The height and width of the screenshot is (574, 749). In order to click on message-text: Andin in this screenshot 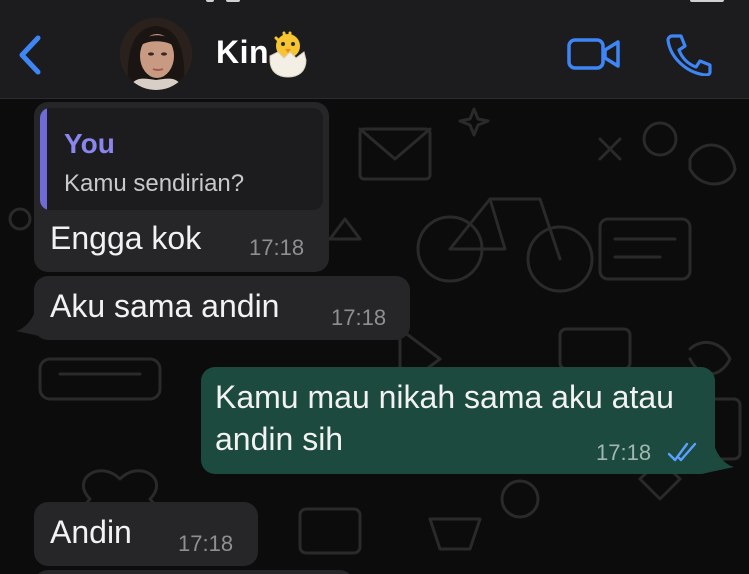, I will do `click(91, 532)`.